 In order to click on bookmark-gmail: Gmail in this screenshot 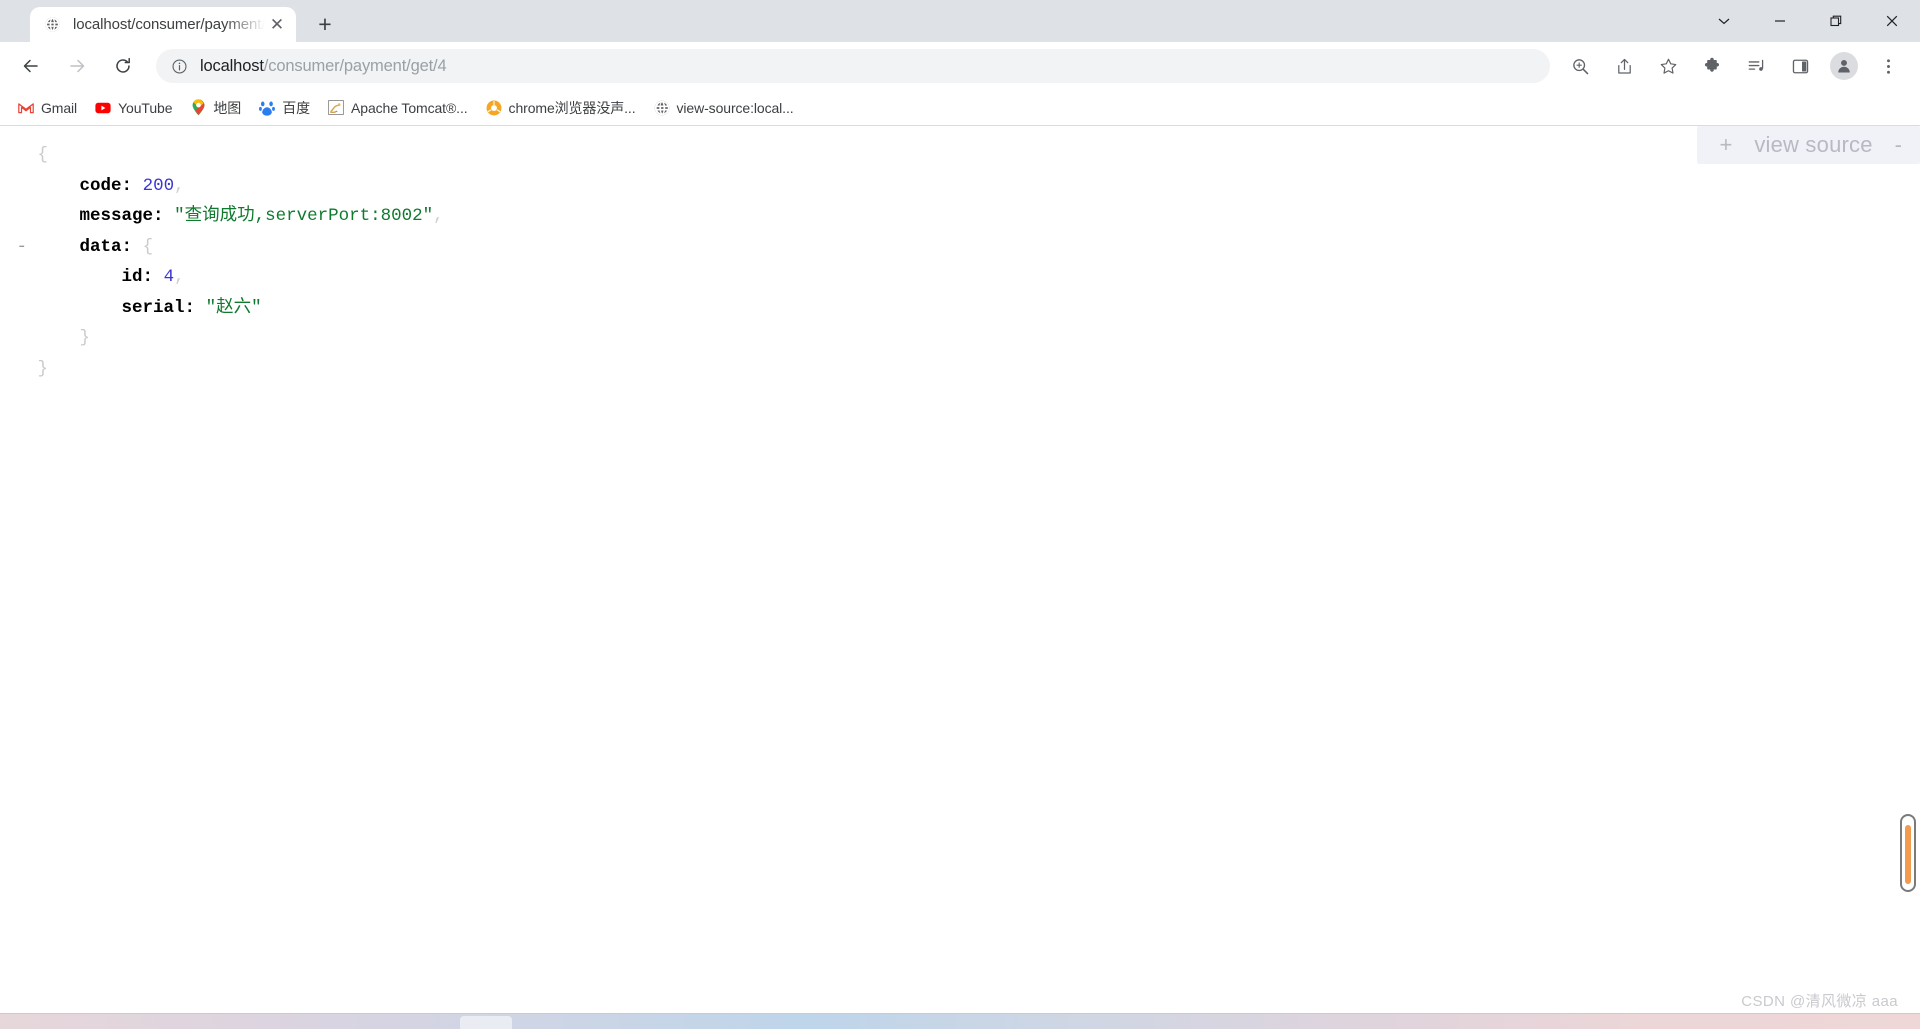, I will do `click(47, 108)`.